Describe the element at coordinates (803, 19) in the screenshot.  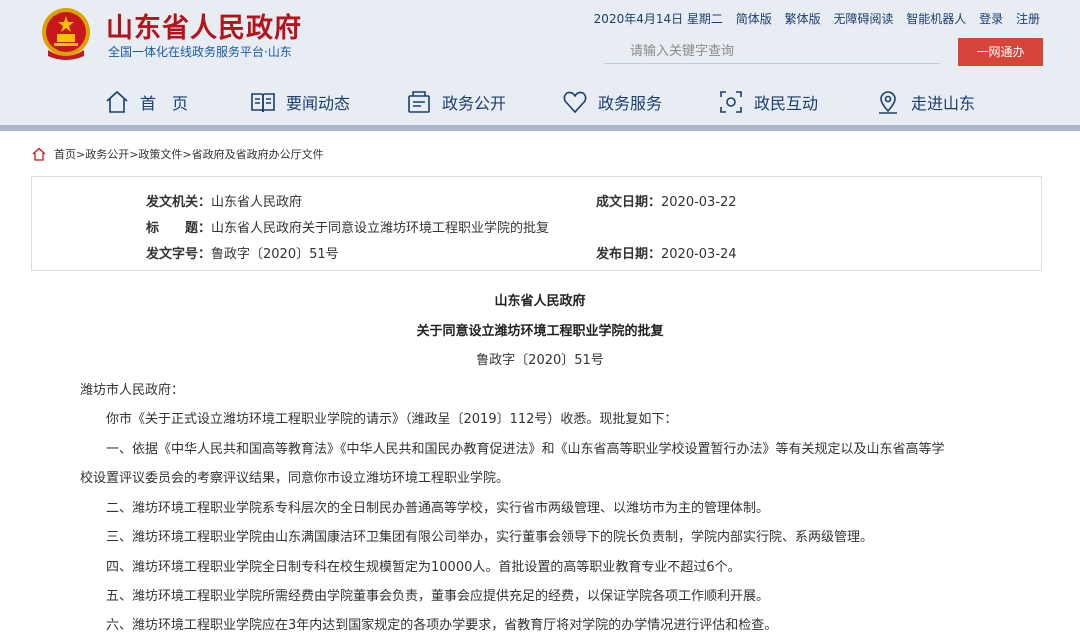
I see `link-traditional: 繁体版` at that location.